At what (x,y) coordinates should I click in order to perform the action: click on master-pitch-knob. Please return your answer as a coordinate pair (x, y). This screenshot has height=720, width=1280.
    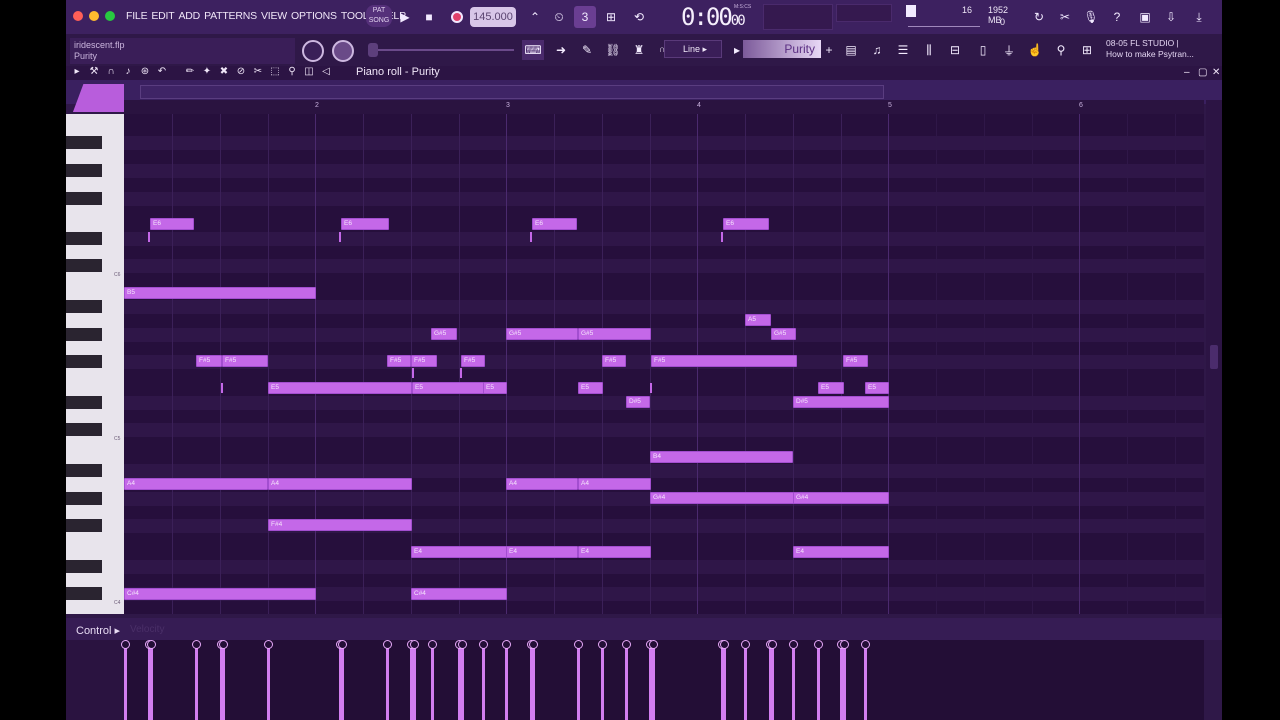
    Looking at the image, I should click on (343, 51).